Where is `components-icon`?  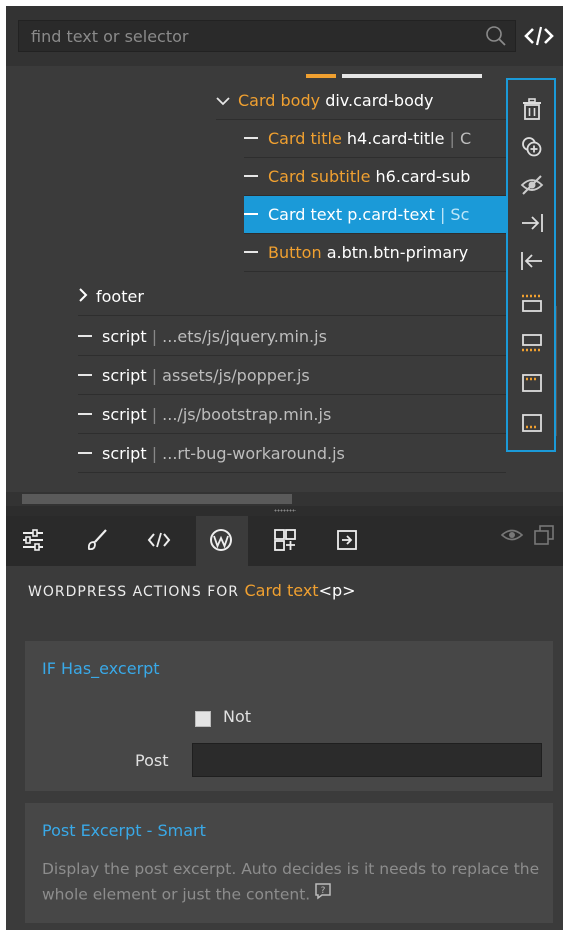
components-icon is located at coordinates (285, 540).